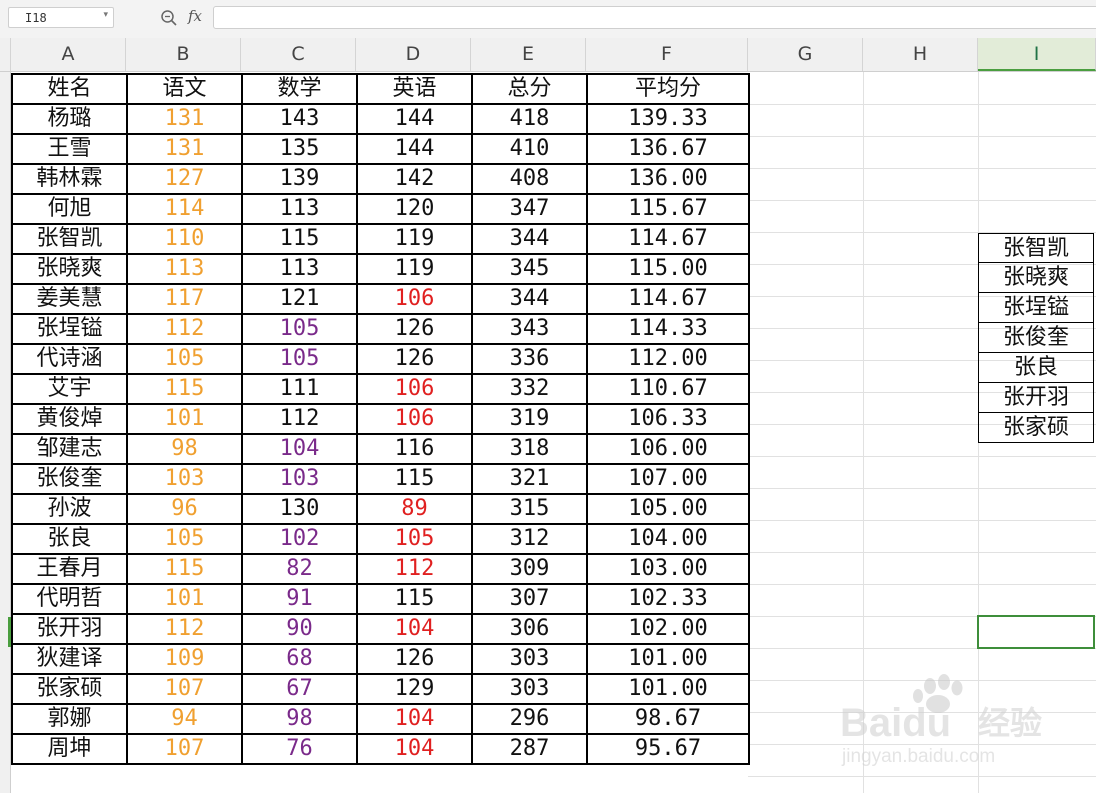 This screenshot has height=793, width=1096. I want to click on score-cell: 102.33, so click(668, 599).